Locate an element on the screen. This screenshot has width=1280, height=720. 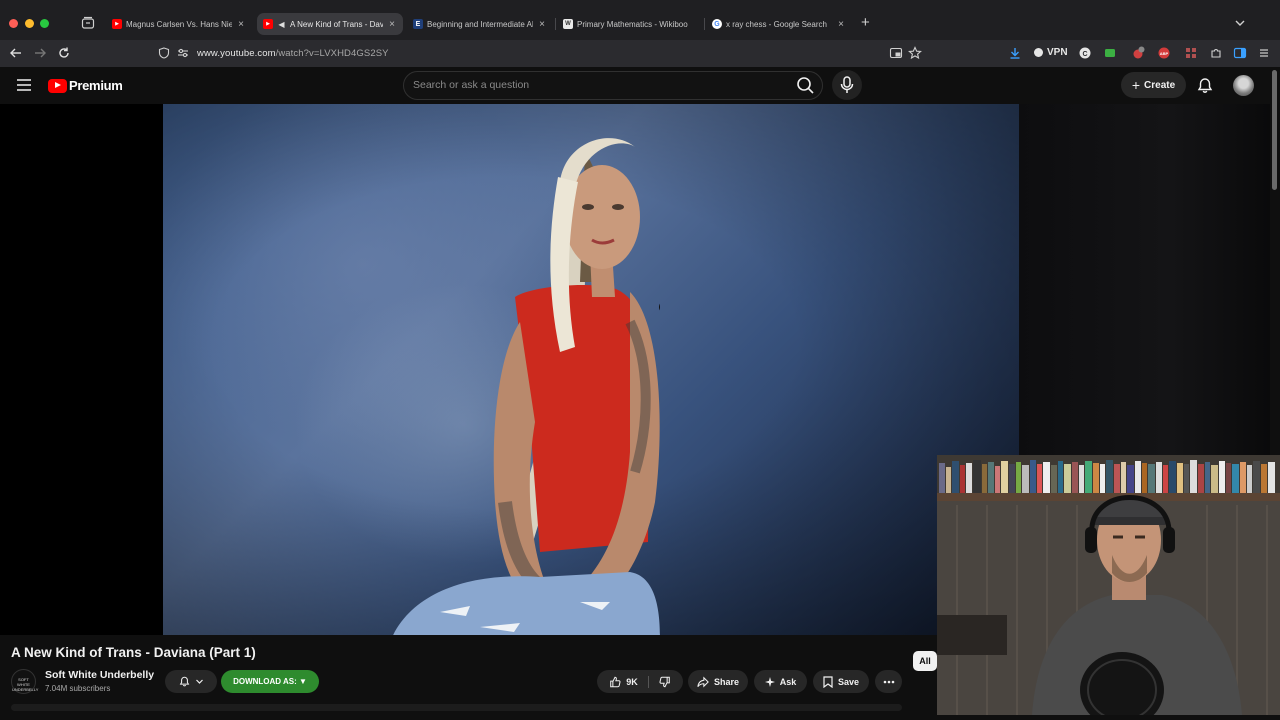
extension-grid-icon is located at coordinates (1191, 53).